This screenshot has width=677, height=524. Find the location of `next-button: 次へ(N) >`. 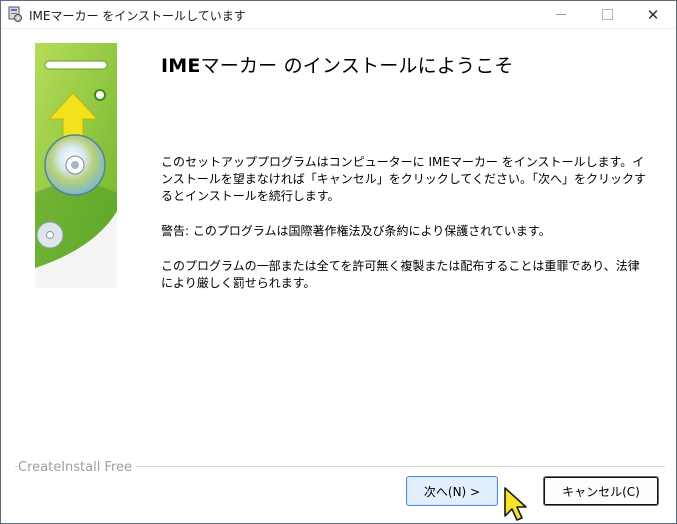

next-button: 次へ(N) > is located at coordinates (452, 491).